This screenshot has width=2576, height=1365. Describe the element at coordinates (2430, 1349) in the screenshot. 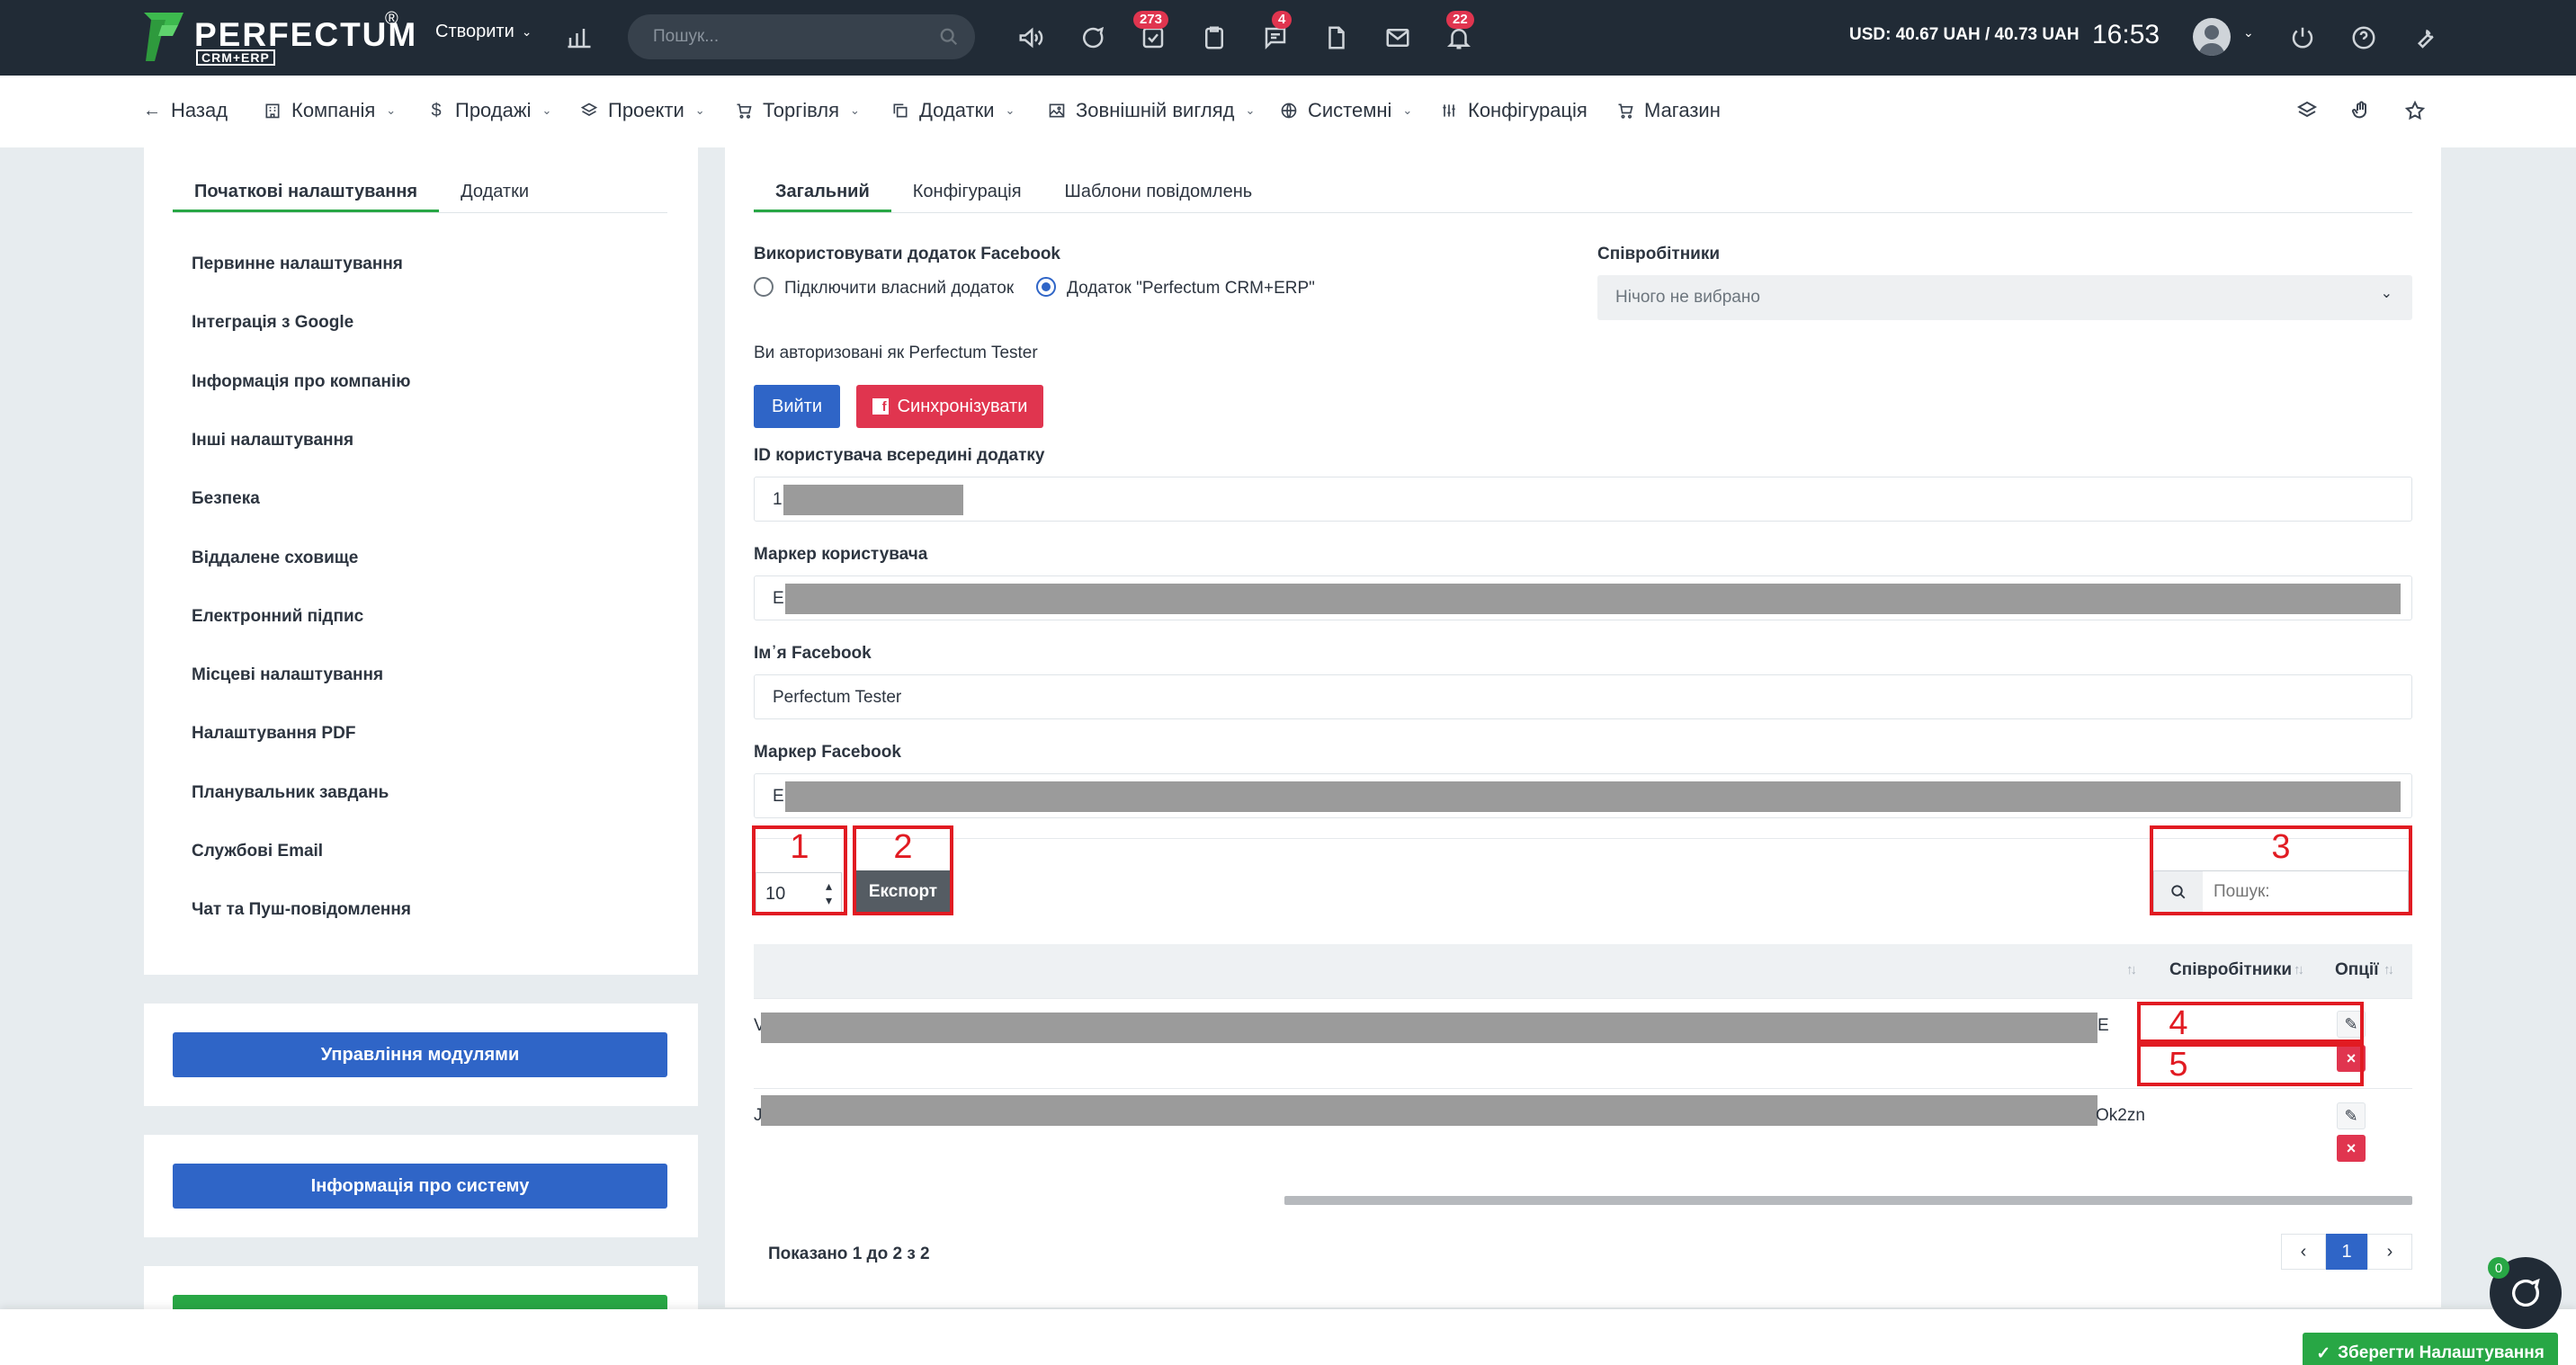

I see `save-settings-button: ✓ Зберегти Налаштування` at that location.